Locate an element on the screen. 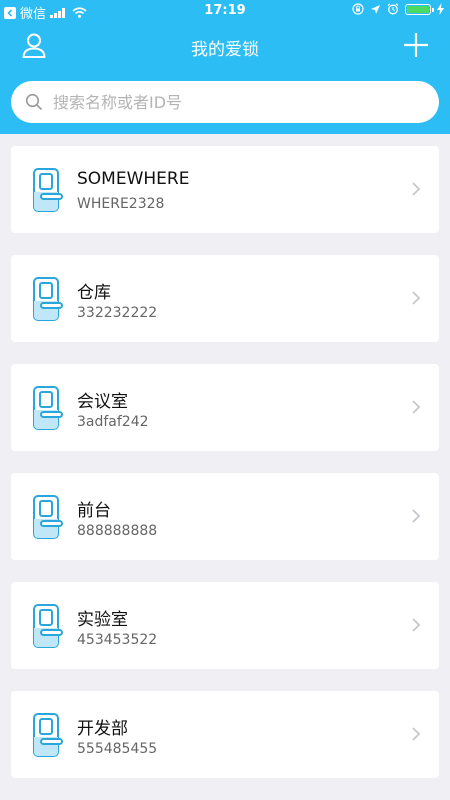  lock-id: 555485455 is located at coordinates (117, 749).